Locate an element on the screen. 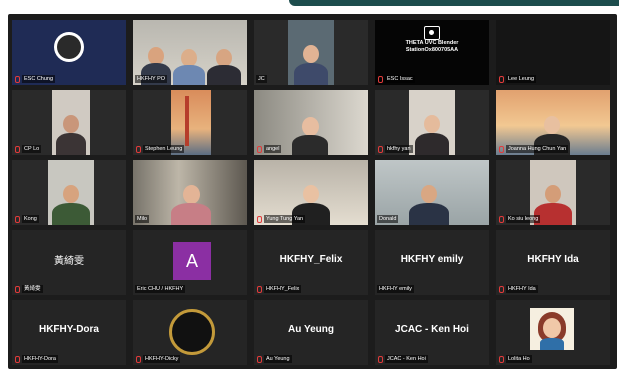 The width and height of the screenshot is (619, 369). participant-name: hkfhy yan is located at coordinates (399, 149).